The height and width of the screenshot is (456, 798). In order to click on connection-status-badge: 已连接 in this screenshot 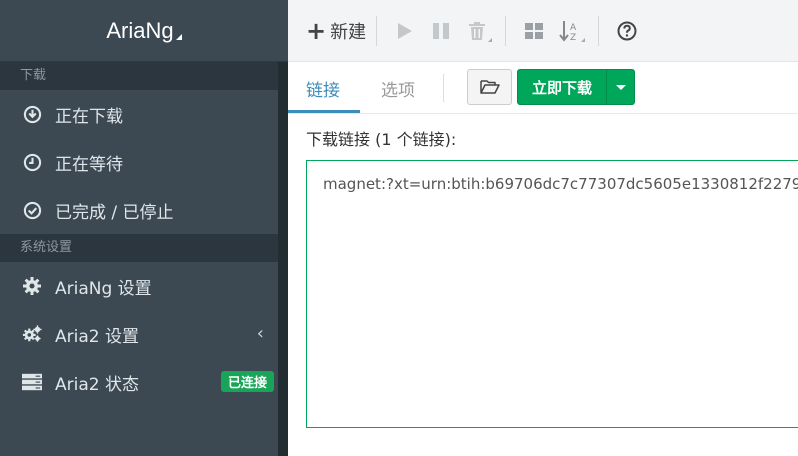, I will do `click(247, 381)`.